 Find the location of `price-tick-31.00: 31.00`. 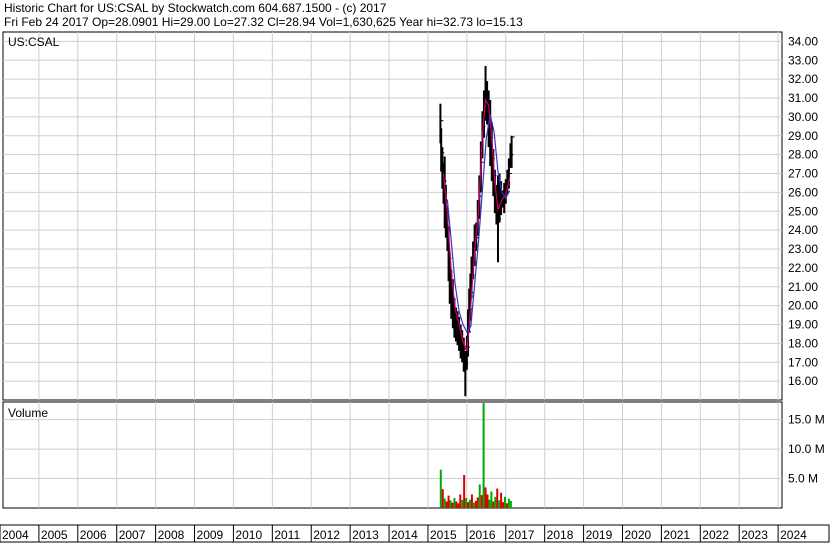

price-tick-31.00: 31.00 is located at coordinates (803, 98).